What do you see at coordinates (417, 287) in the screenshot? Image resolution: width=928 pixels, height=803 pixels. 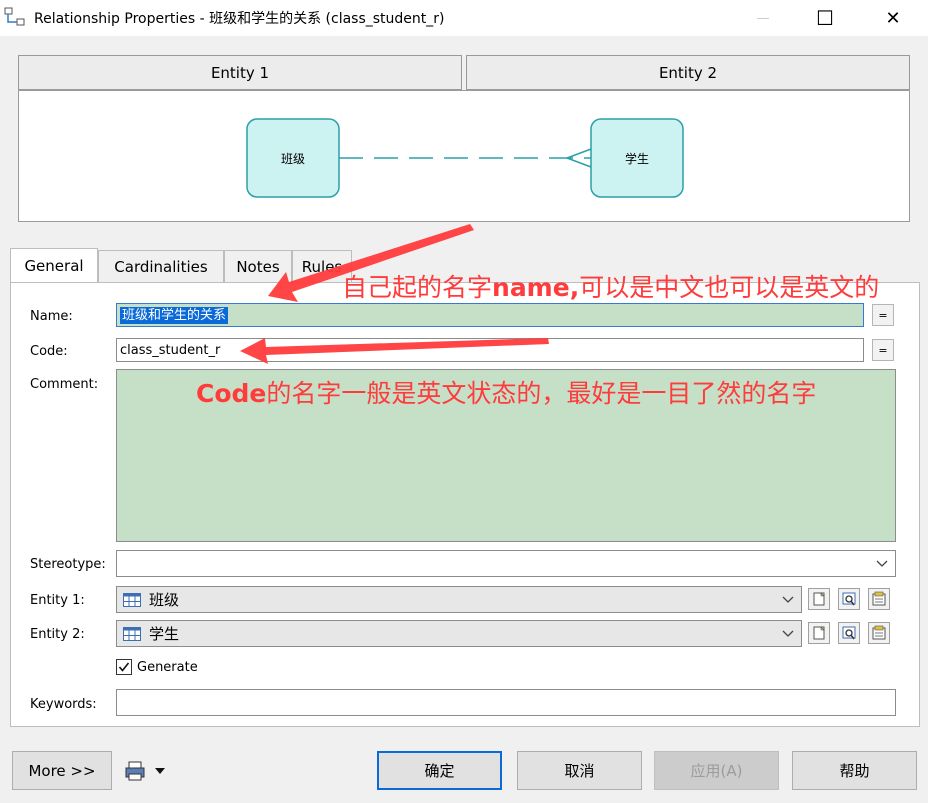 I see `name-annotation-part-a: 自己起的名字` at bounding box center [417, 287].